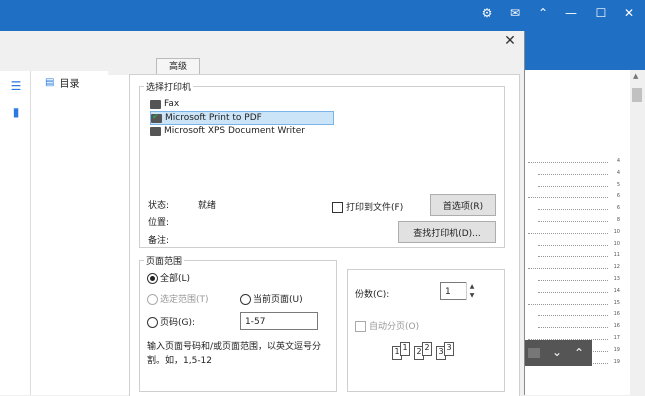 Image resolution: width=645 pixels, height=396 pixels. What do you see at coordinates (616, 255) in the screenshot?
I see `toc-preview-page-number: 11` at bounding box center [616, 255].